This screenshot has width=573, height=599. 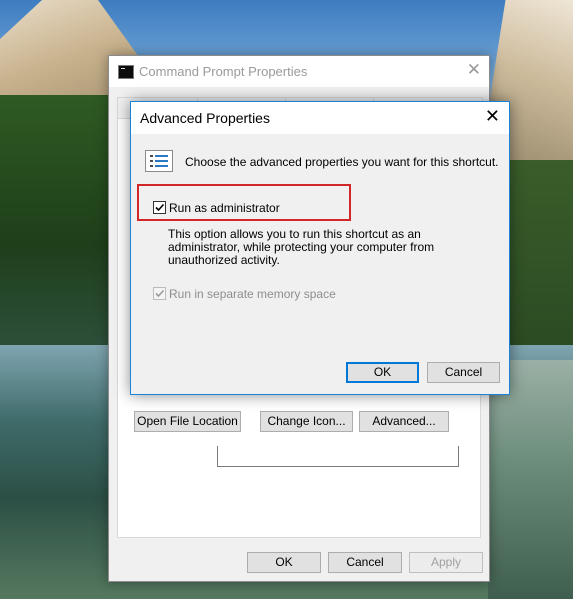 What do you see at coordinates (530, 479) in the screenshot?
I see `wallpaper-lake-reflection` at bounding box center [530, 479].